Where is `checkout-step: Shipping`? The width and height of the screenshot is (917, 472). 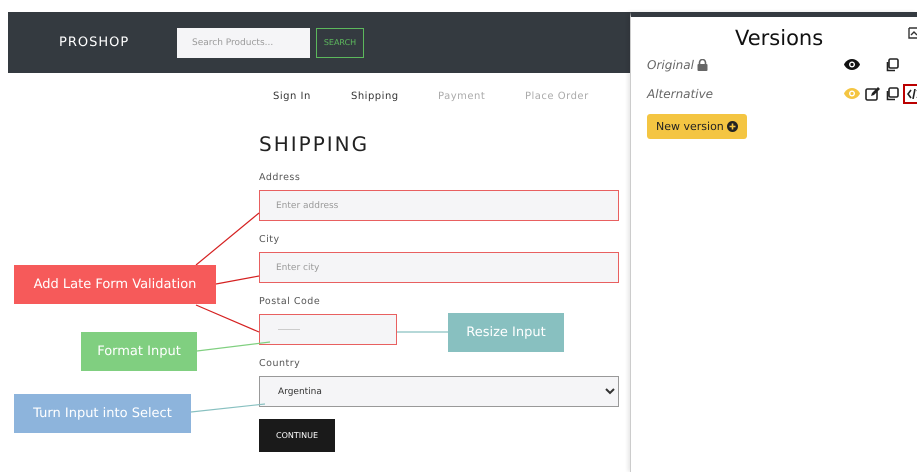 checkout-step: Shipping is located at coordinates (394, 96).